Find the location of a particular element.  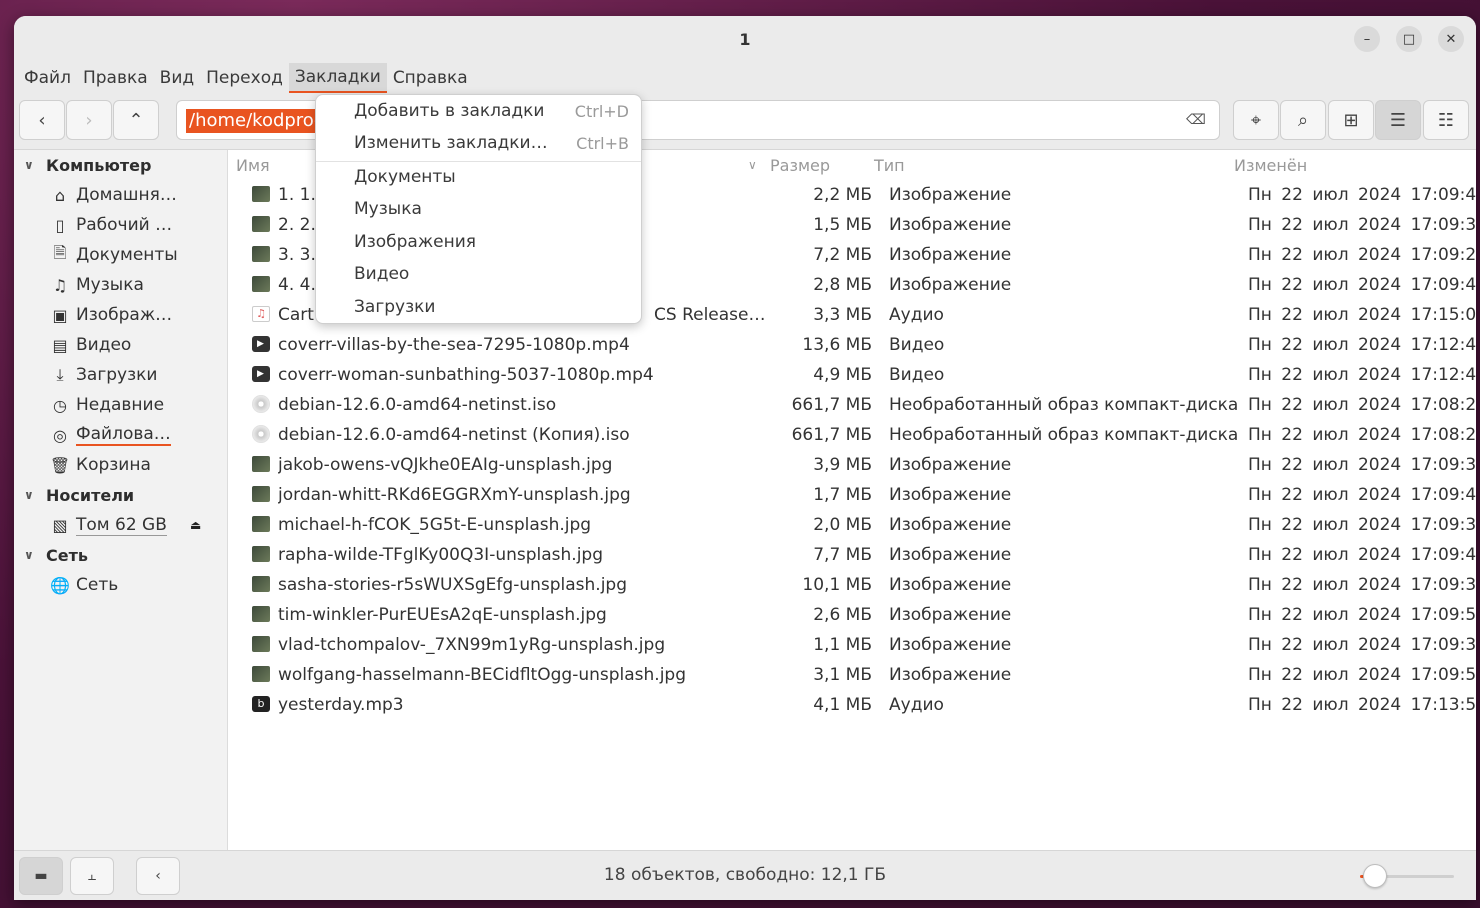

file-name: debian-12.6.0-amd64-netinst.iso is located at coordinates (417, 405).